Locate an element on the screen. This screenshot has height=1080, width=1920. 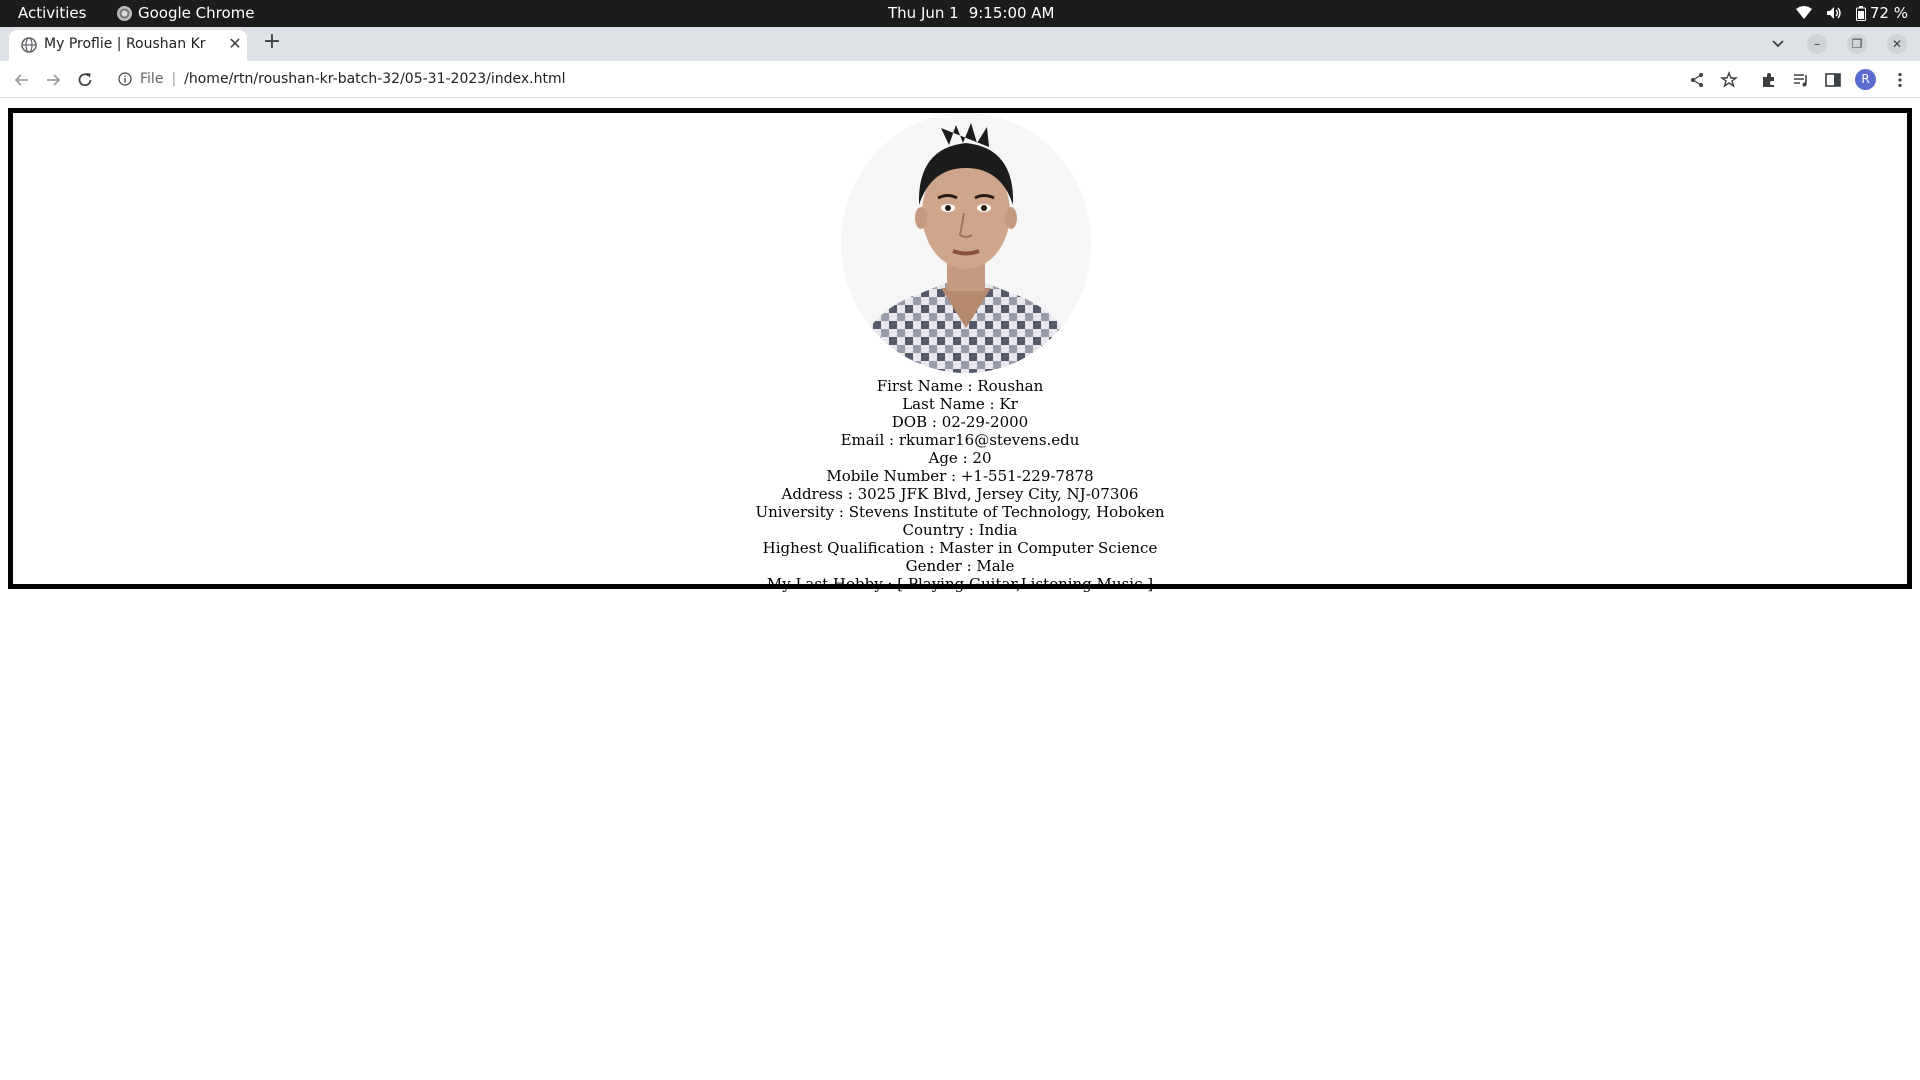
battery-icon is located at coordinates (1860, 13).